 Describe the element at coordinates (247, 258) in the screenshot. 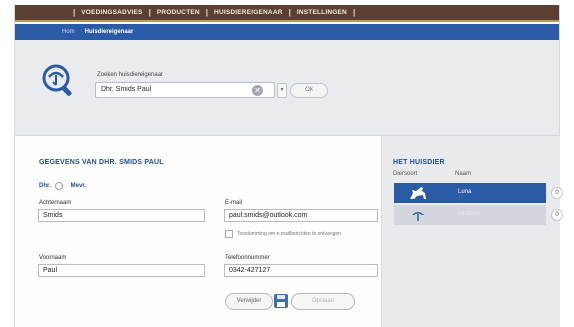

I see `phone-label: Telefoonnummer` at that location.